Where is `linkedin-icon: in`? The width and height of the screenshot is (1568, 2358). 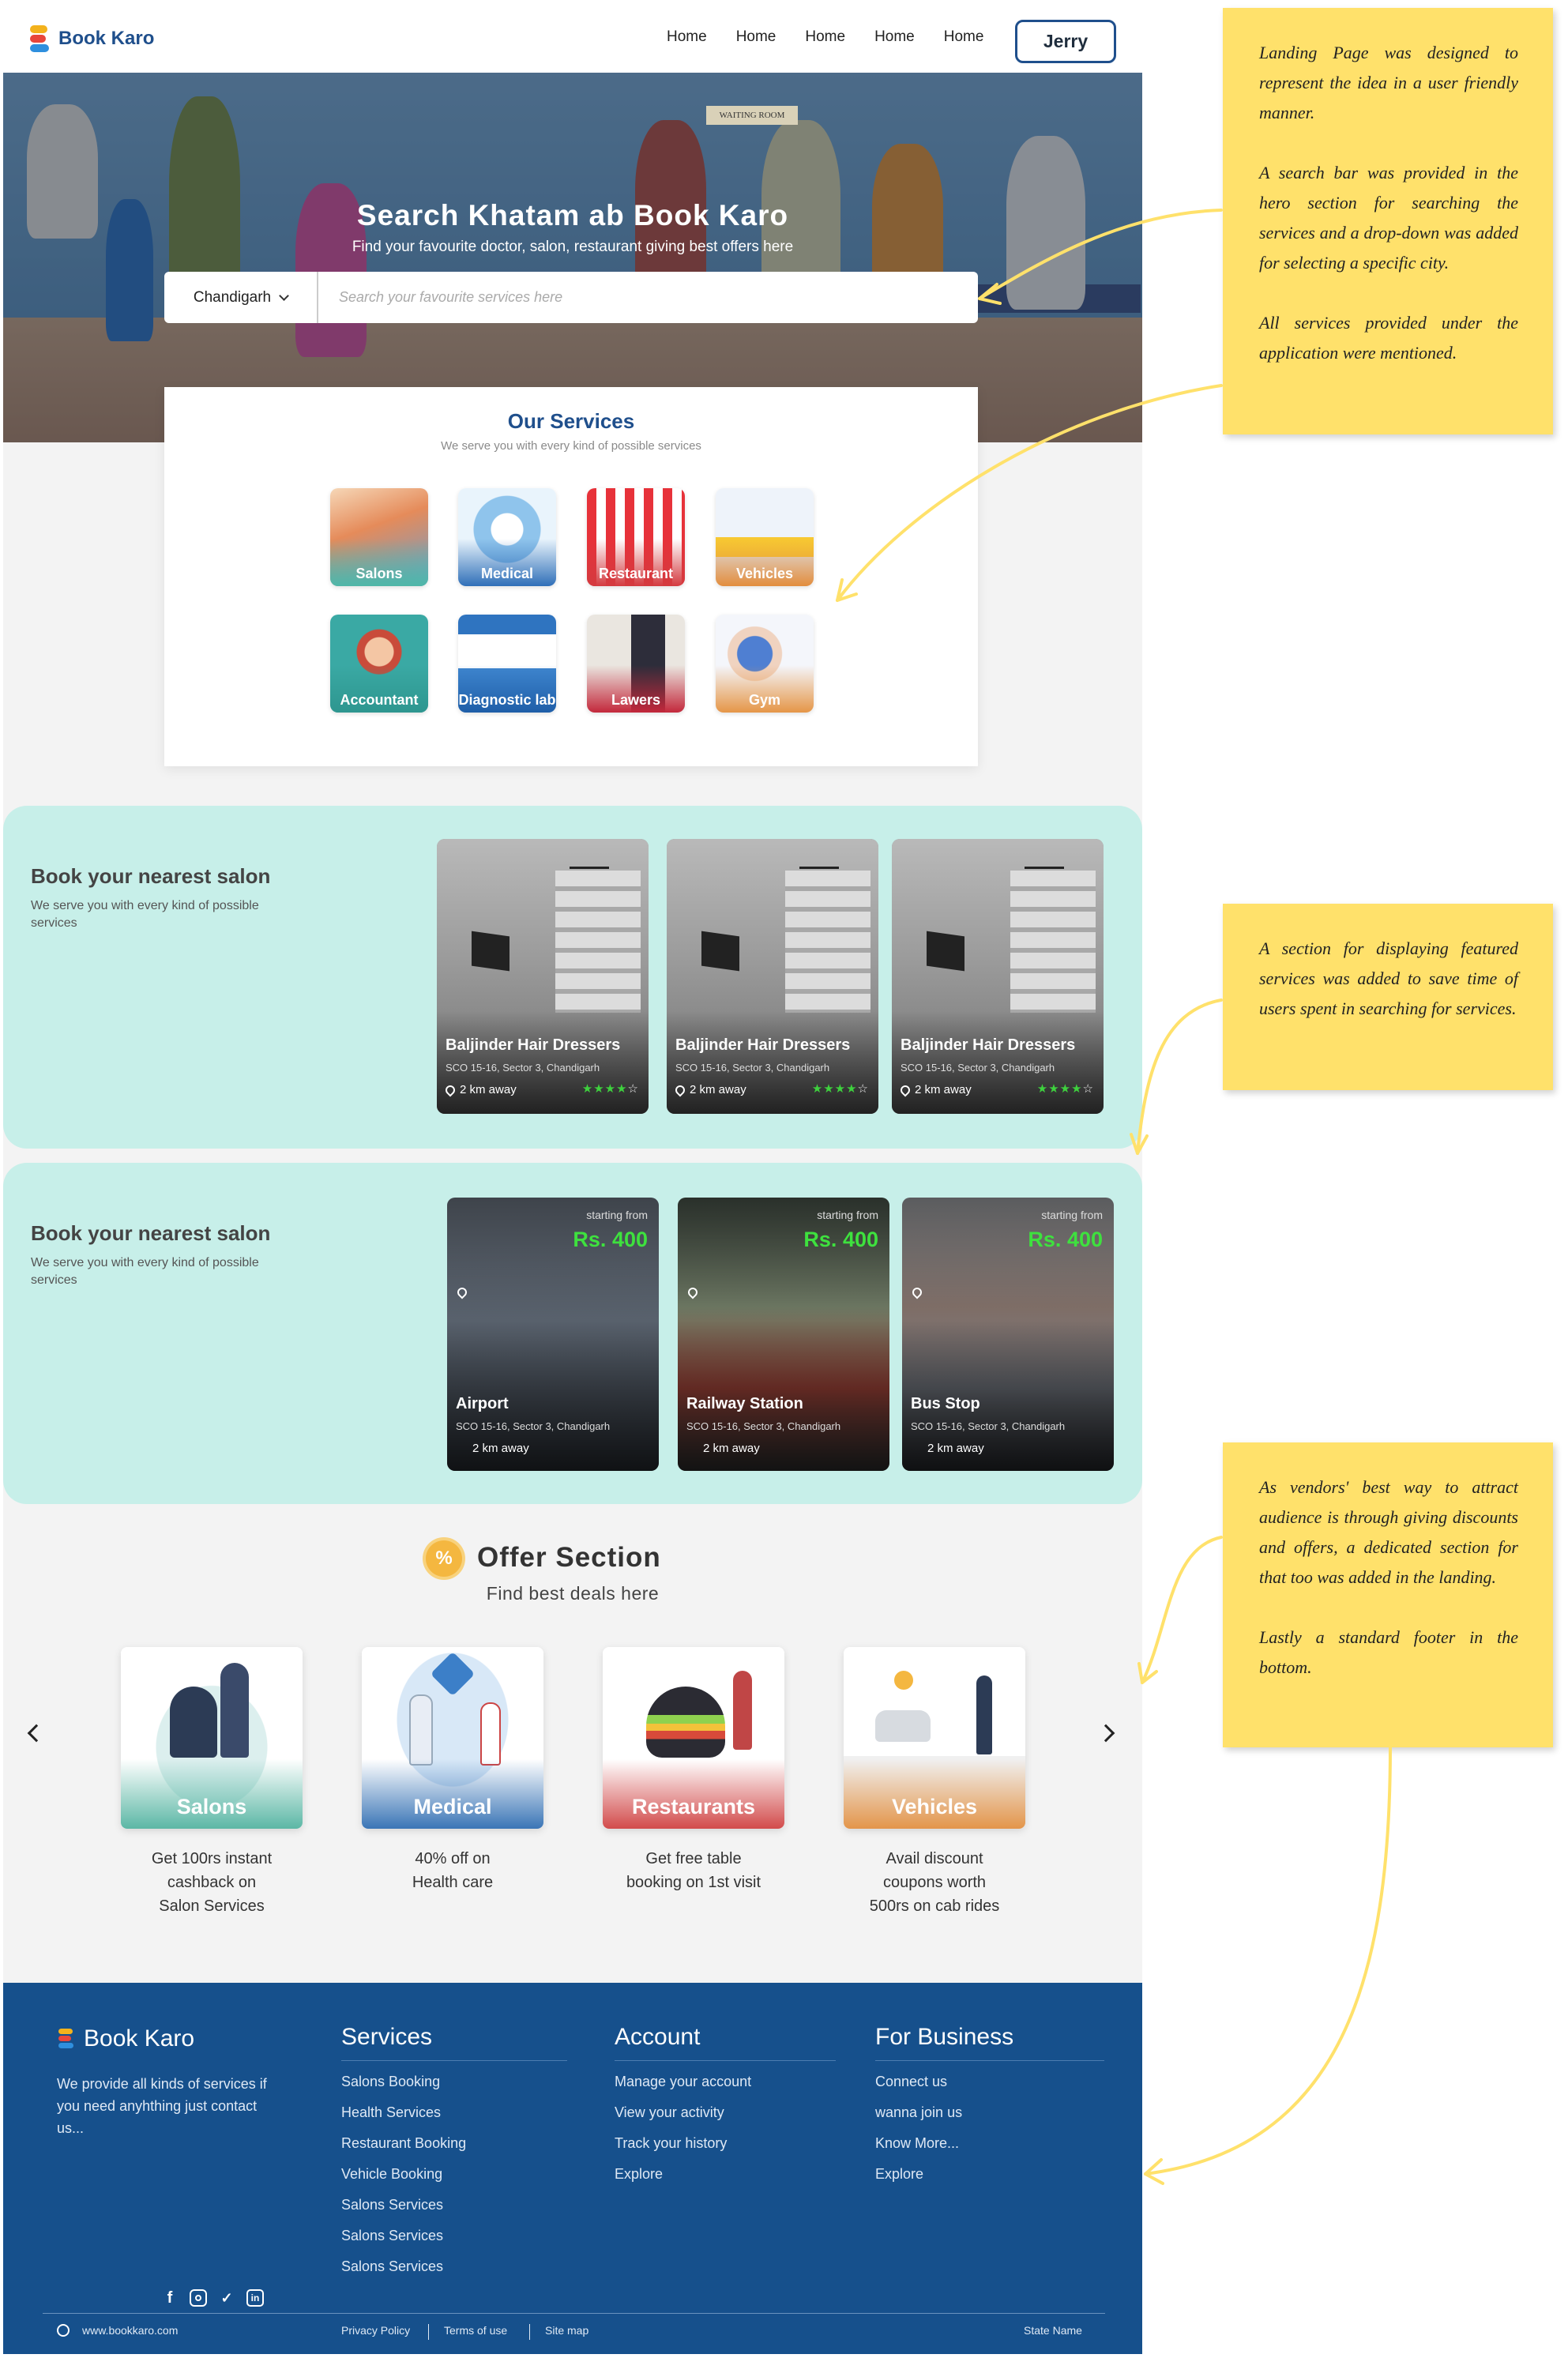
linkedin-icon: in is located at coordinates (255, 2298).